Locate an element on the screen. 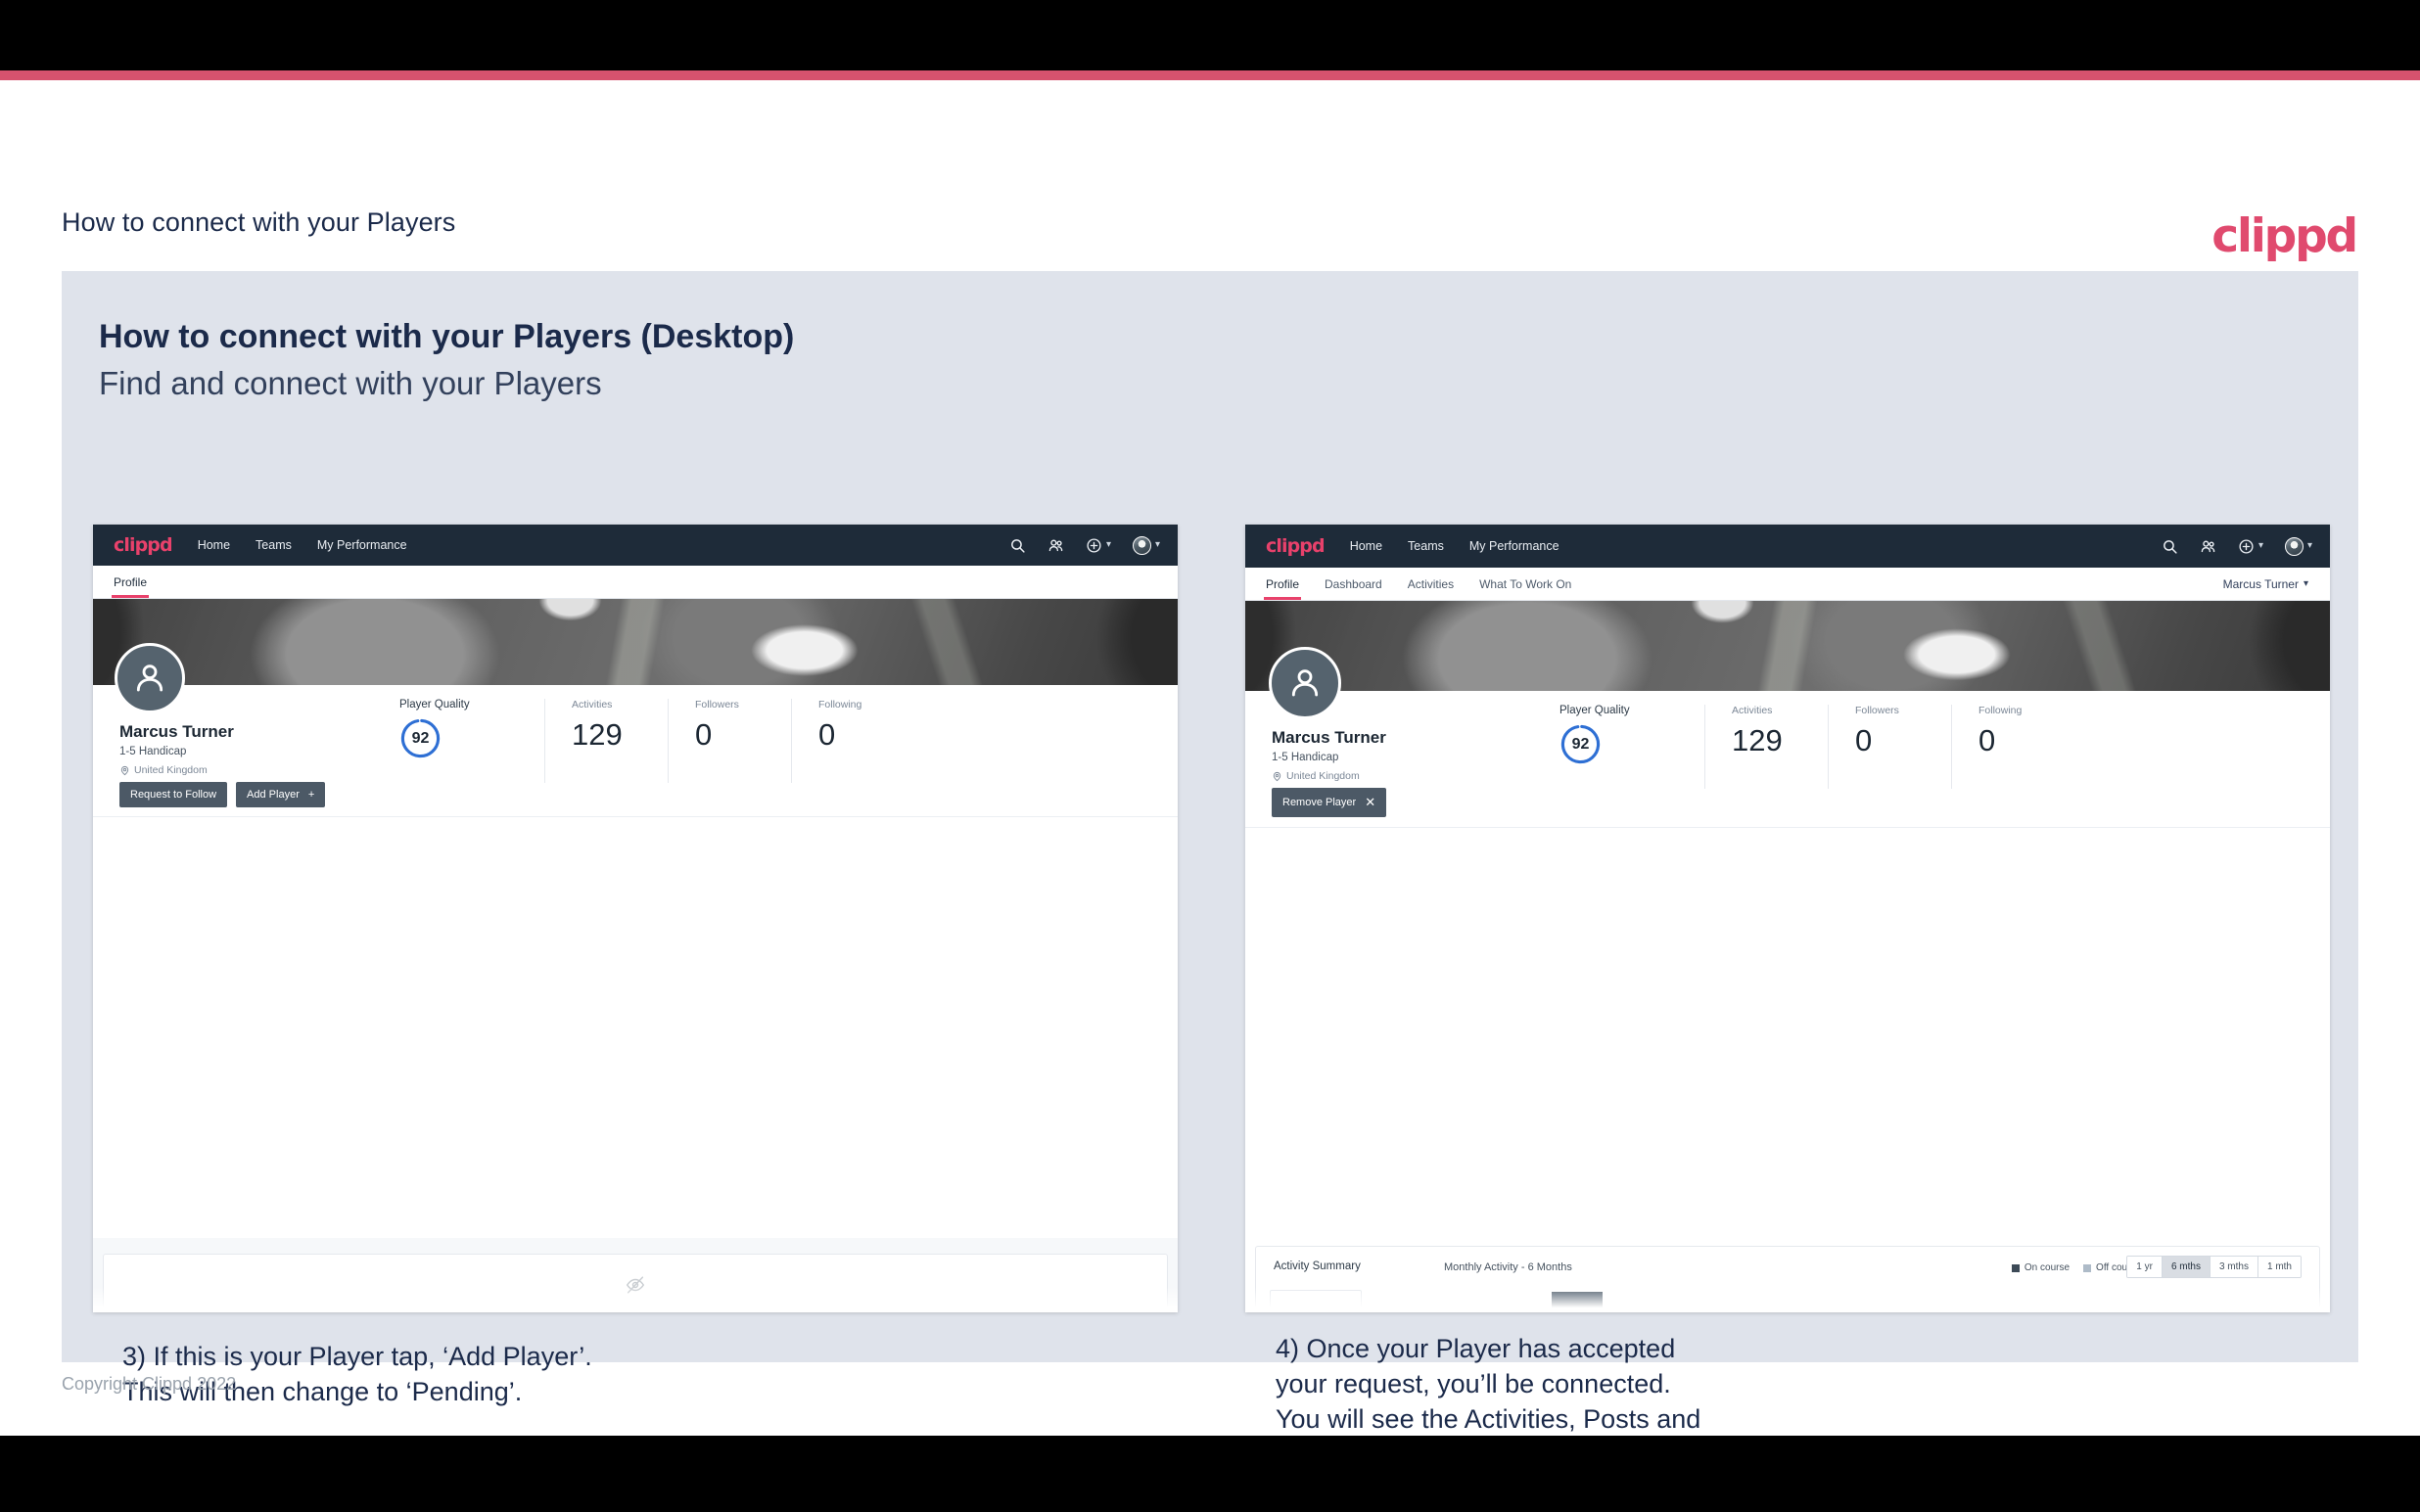 Image resolution: width=2420 pixels, height=1512 pixels. profile-avatar-left is located at coordinates (150, 678).